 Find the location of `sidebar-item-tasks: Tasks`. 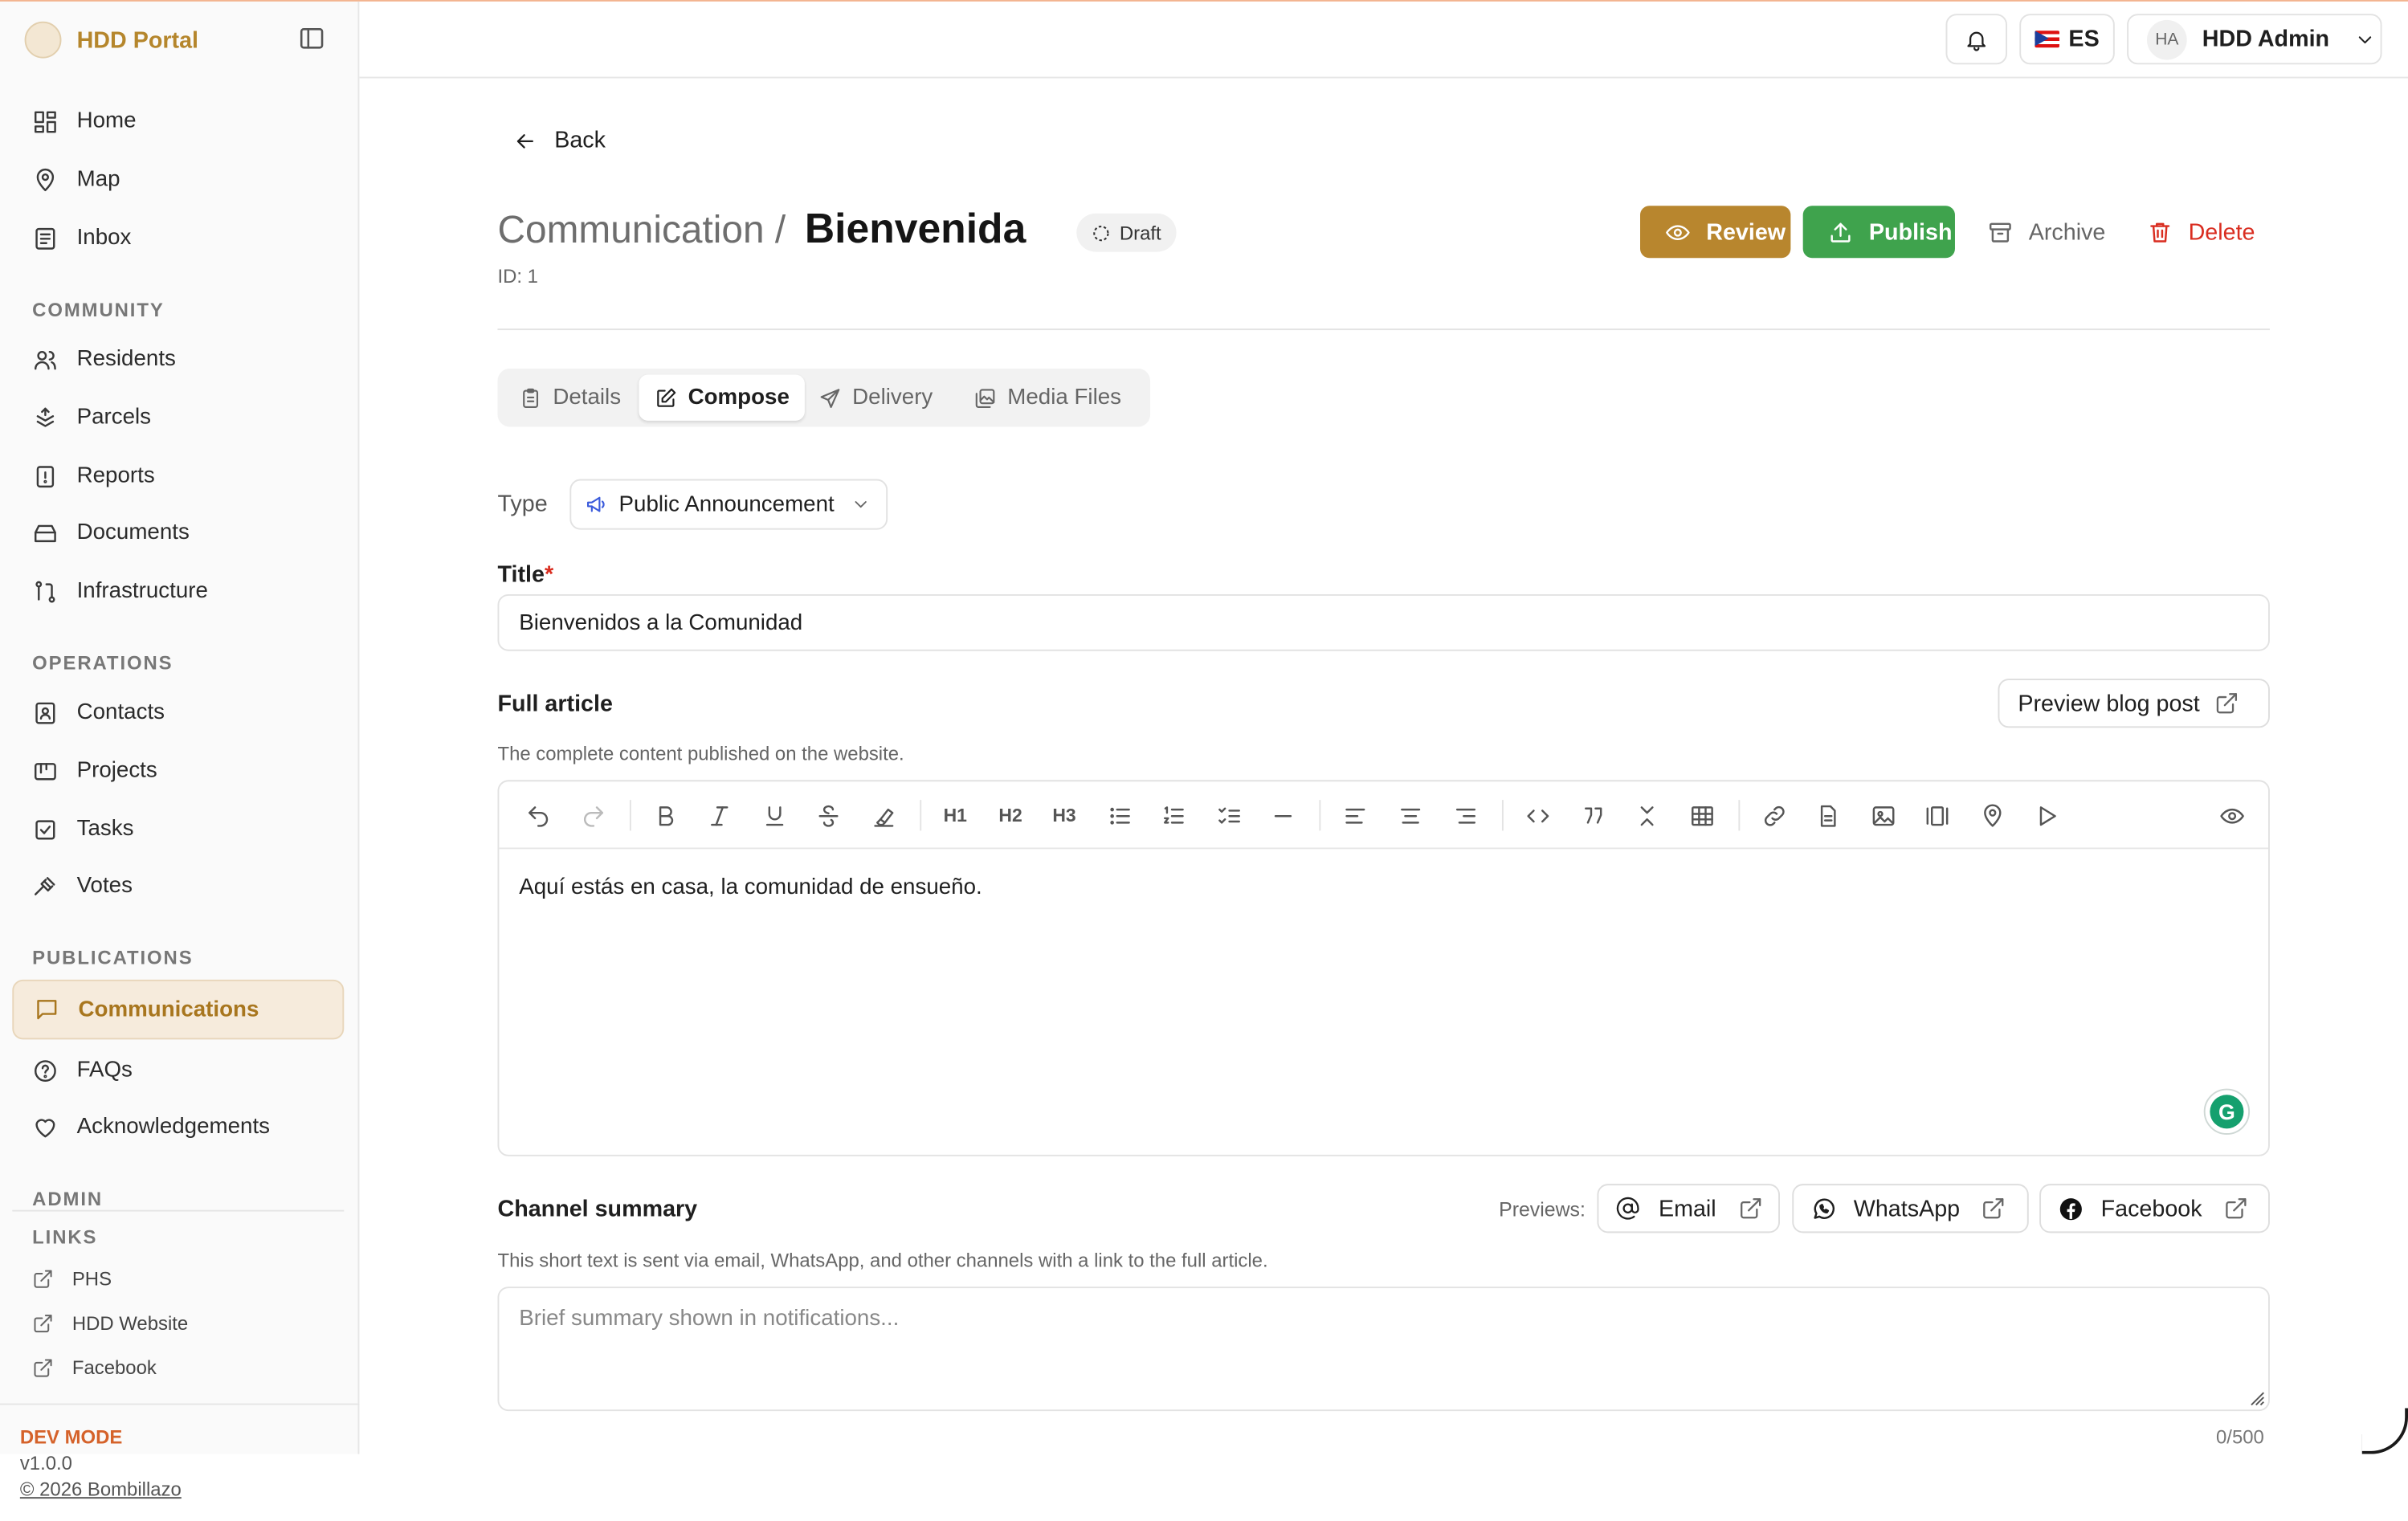

sidebar-item-tasks: Tasks is located at coordinates (178, 829).